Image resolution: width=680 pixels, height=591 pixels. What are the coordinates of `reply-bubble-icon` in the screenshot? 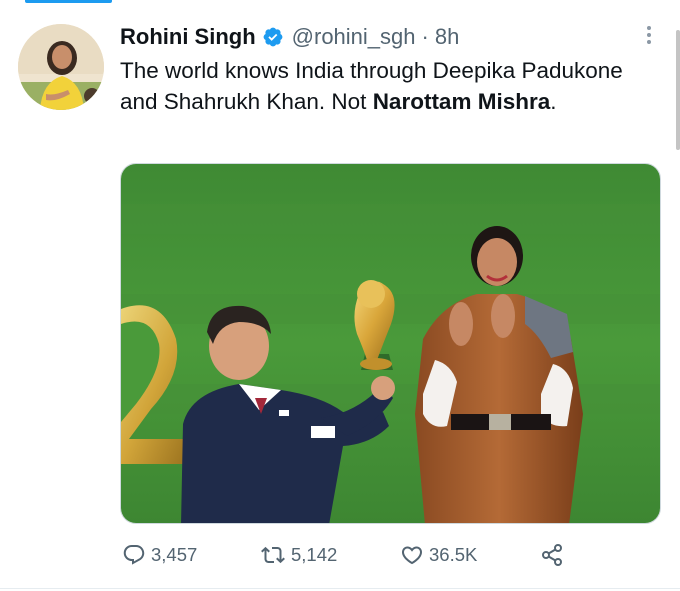 It's located at (134, 555).